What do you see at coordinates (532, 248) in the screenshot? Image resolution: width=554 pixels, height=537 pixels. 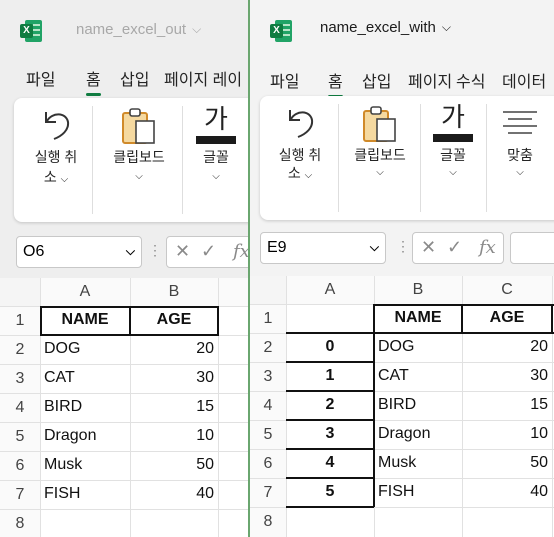 I see `formula-input` at bounding box center [532, 248].